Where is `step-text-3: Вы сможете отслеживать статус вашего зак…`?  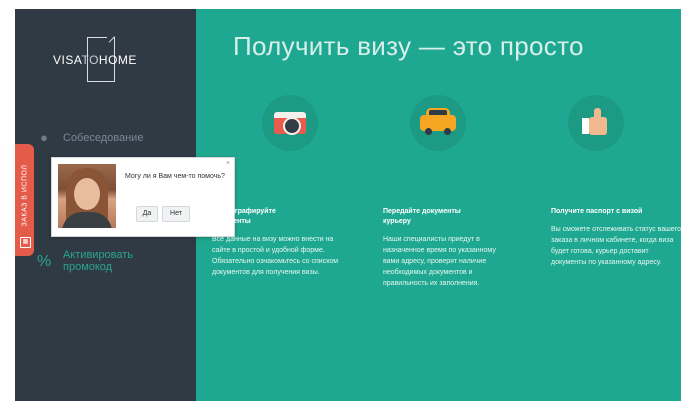 step-text-3: Вы сможете отслеживать статус вашего зак… is located at coordinates (616, 246).